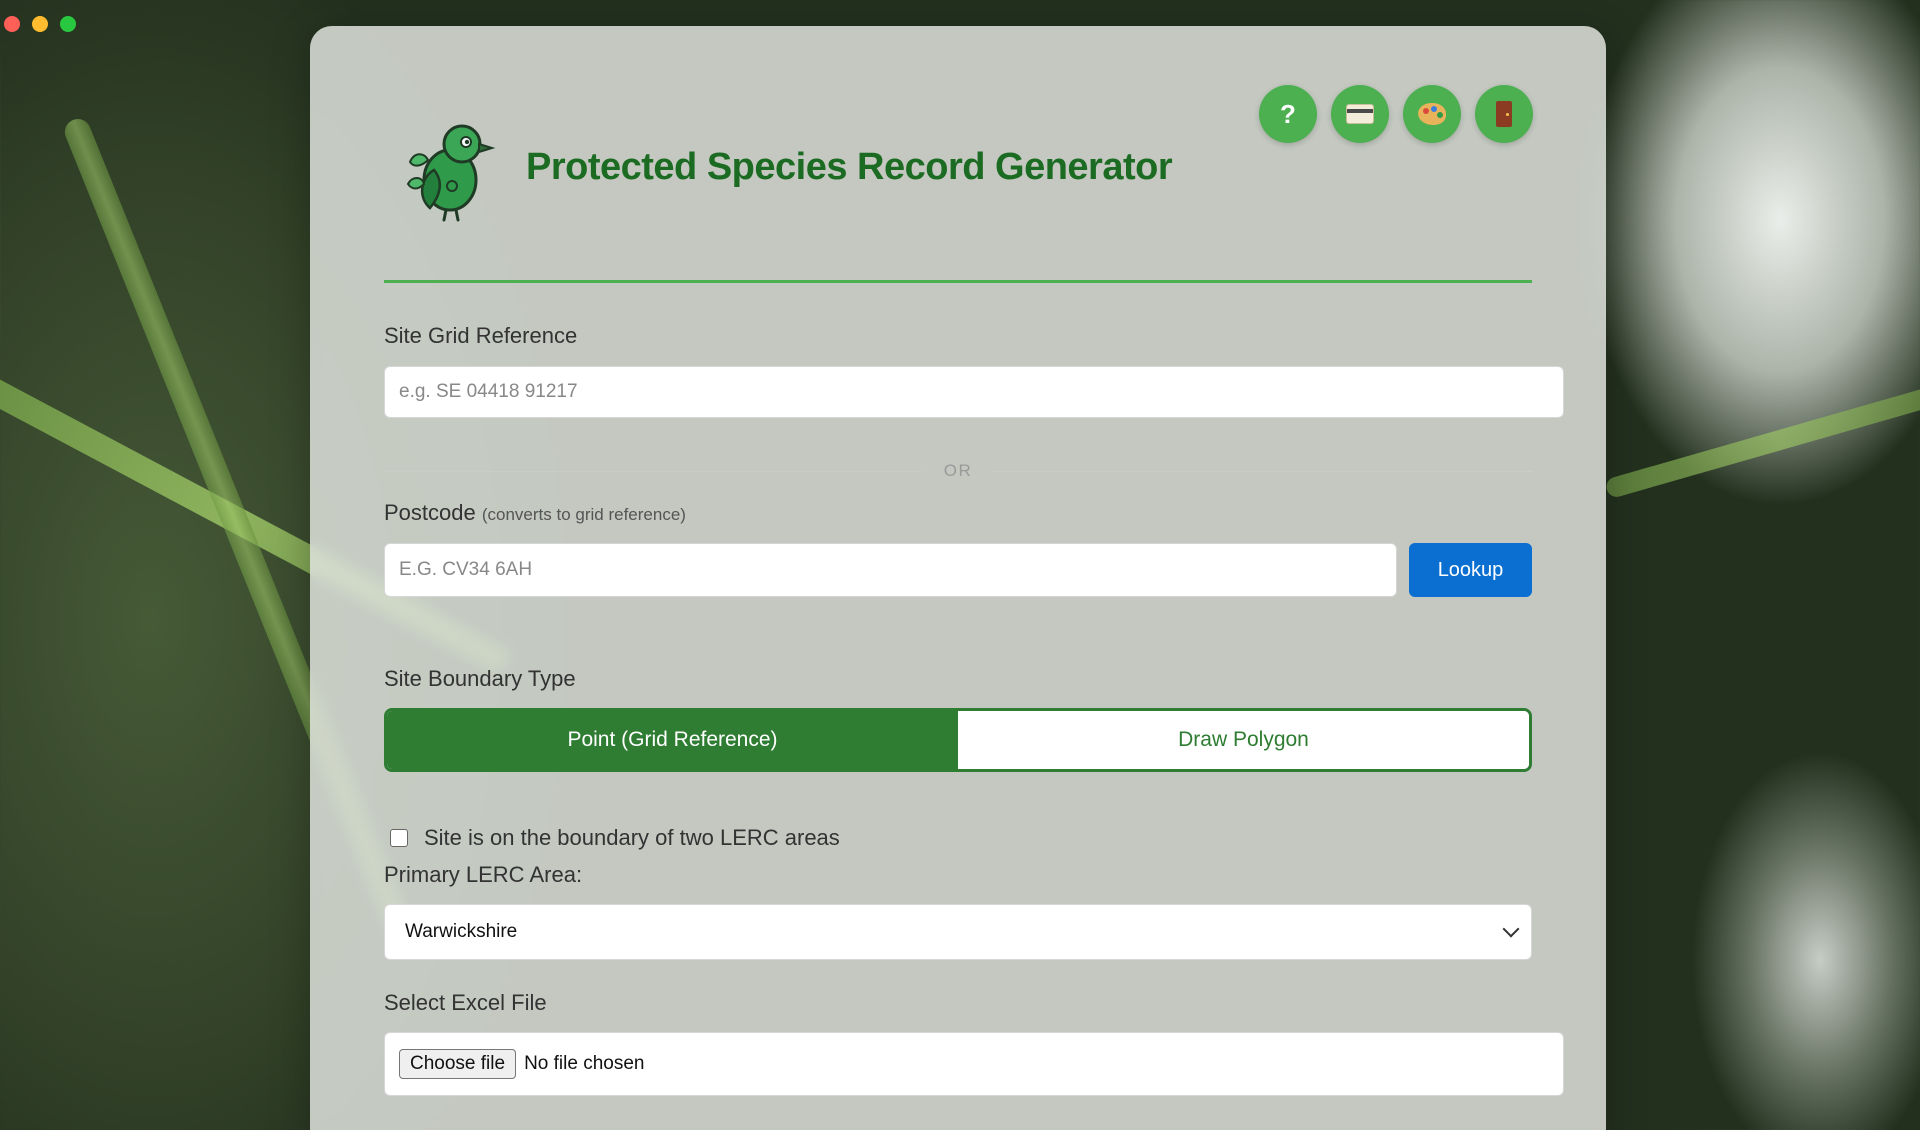 The height and width of the screenshot is (1130, 1920). What do you see at coordinates (480, 678) in the screenshot?
I see `boundary-type-label: Site Boundary Type` at bounding box center [480, 678].